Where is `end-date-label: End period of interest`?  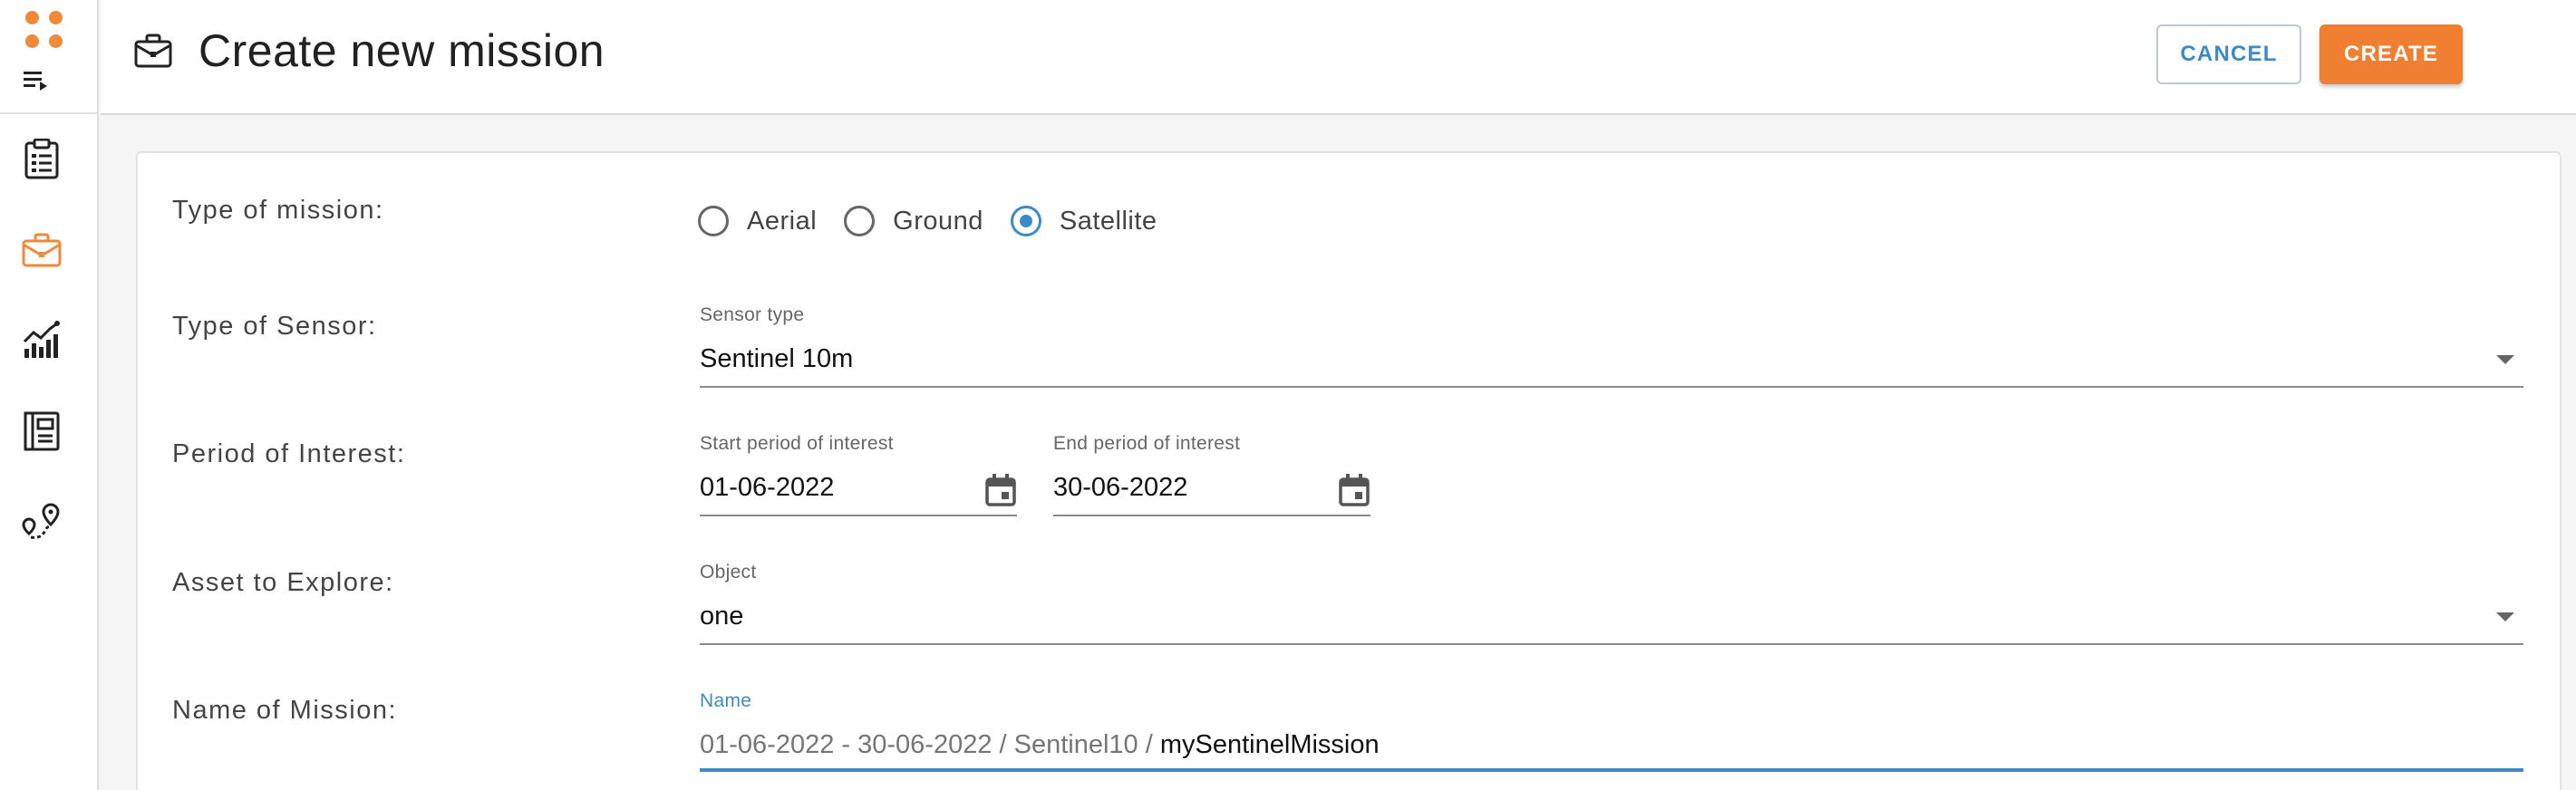
end-date-label: End period of interest is located at coordinates (1147, 443).